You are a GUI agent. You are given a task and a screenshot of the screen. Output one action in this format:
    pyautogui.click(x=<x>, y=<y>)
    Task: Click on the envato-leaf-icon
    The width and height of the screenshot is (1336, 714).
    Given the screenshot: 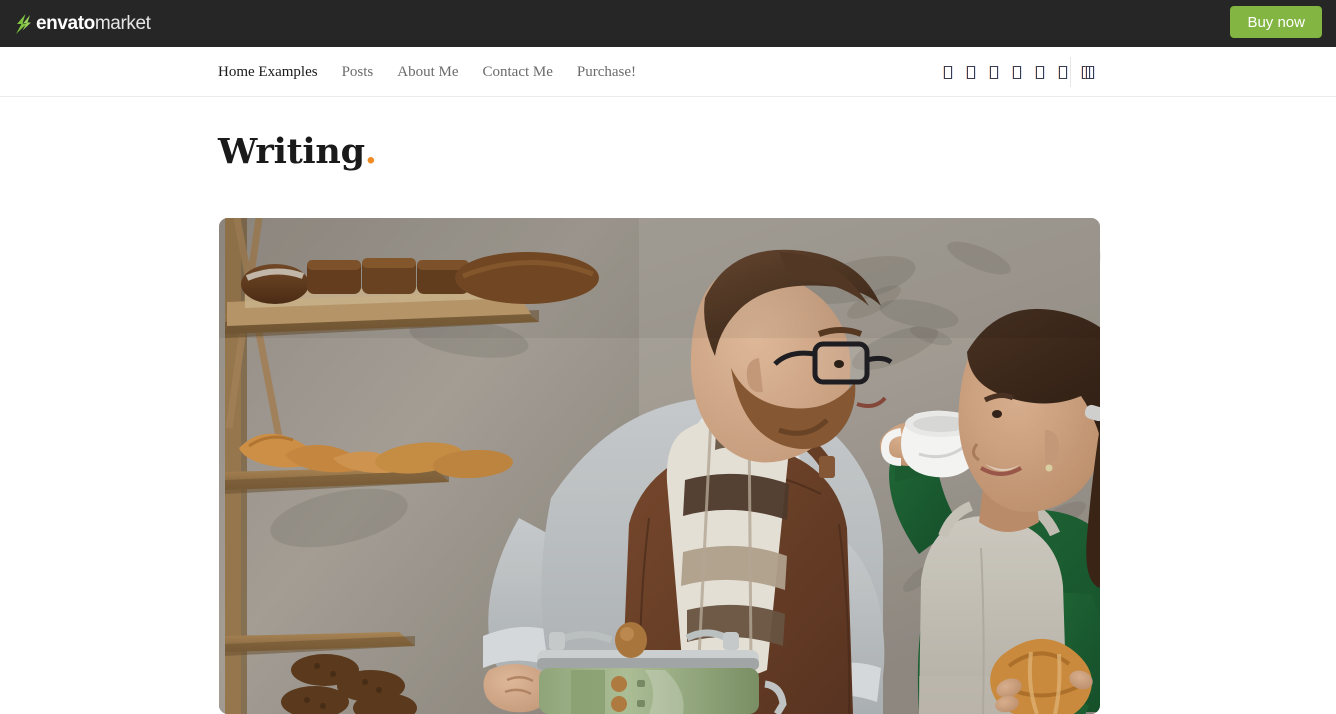 What is the action you would take?
    pyautogui.click(x=24, y=24)
    